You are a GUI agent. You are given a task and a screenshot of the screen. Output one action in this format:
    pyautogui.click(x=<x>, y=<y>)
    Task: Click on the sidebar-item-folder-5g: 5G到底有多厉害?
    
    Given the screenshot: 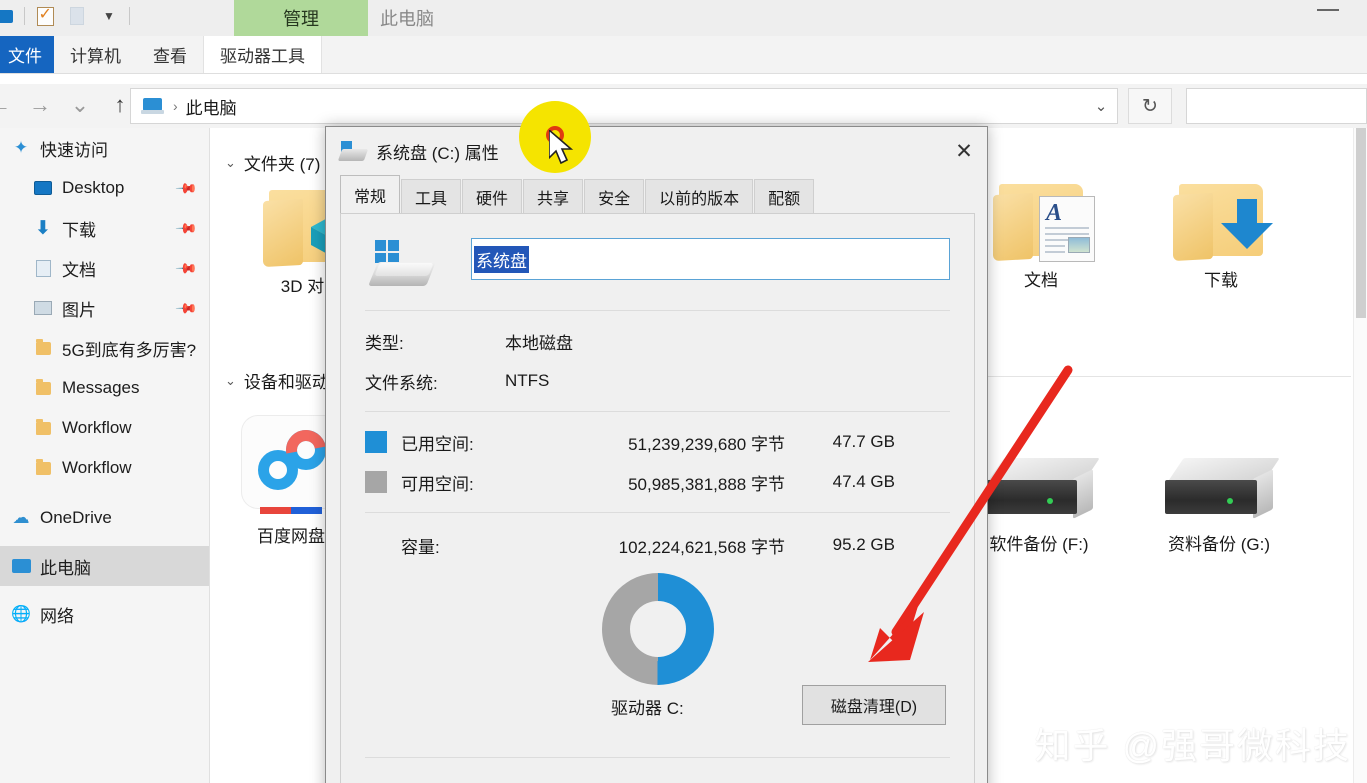 What is the action you would take?
    pyautogui.click(x=104, y=348)
    